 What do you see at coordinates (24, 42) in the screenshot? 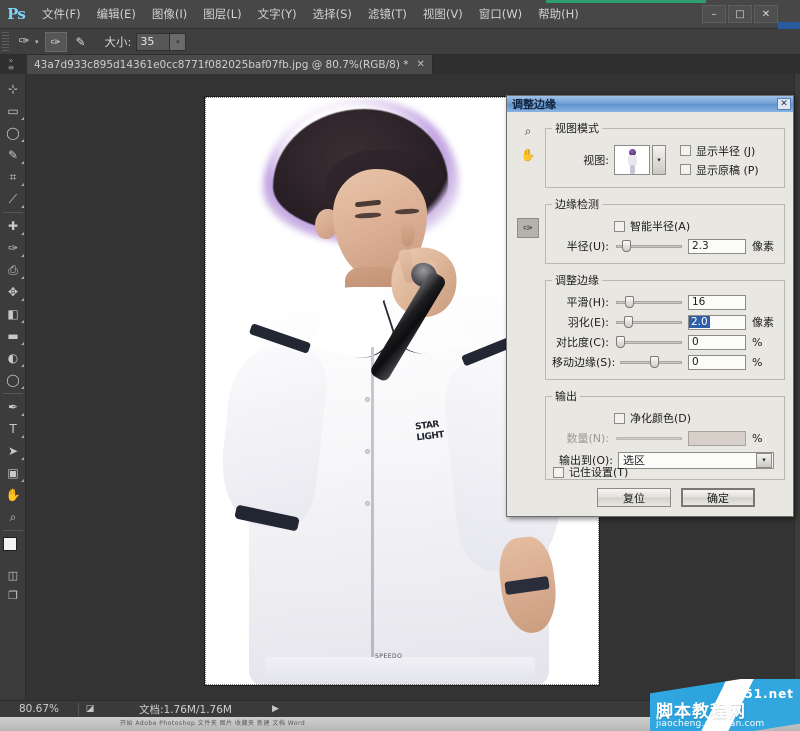
I see `brush-preset-icon: ✑` at bounding box center [24, 42].